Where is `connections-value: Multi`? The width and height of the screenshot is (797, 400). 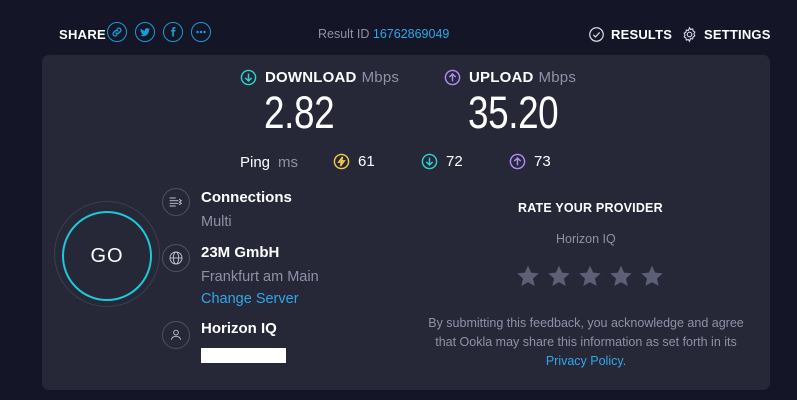 connections-value: Multi is located at coordinates (216, 222).